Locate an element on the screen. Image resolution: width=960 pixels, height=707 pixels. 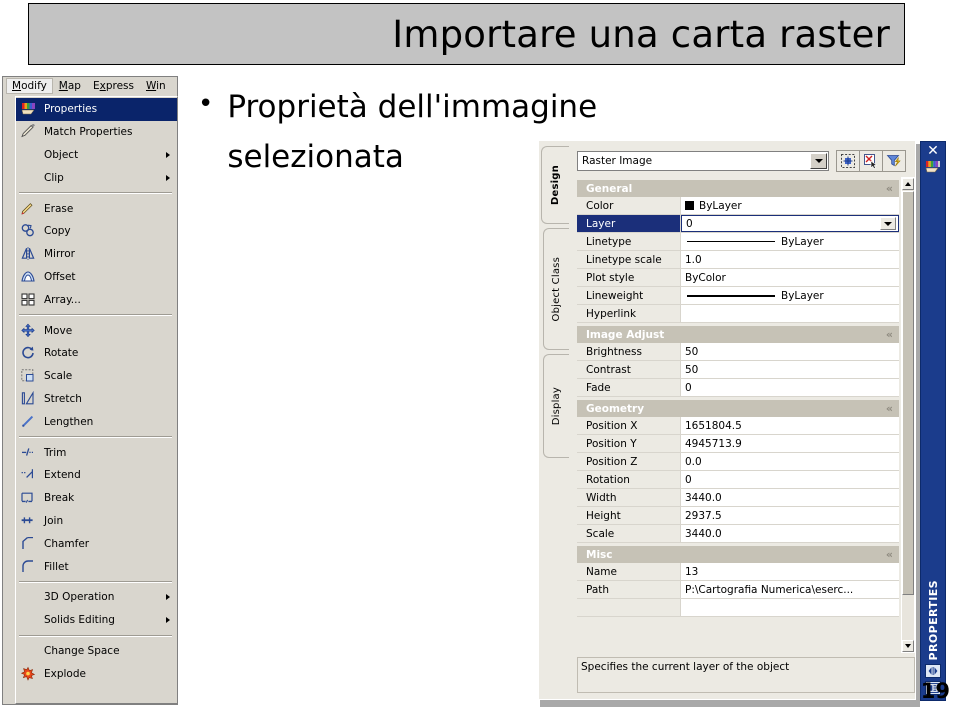
category-header-general: General « is located at coordinates (738, 188).